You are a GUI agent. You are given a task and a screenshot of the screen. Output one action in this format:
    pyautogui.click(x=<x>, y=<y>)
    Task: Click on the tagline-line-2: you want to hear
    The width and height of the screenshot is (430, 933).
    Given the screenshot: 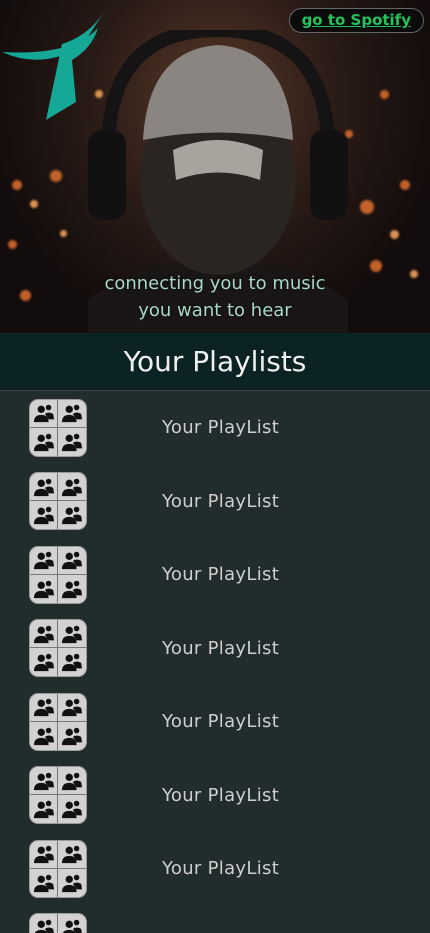 What is the action you would take?
    pyautogui.click(x=215, y=310)
    